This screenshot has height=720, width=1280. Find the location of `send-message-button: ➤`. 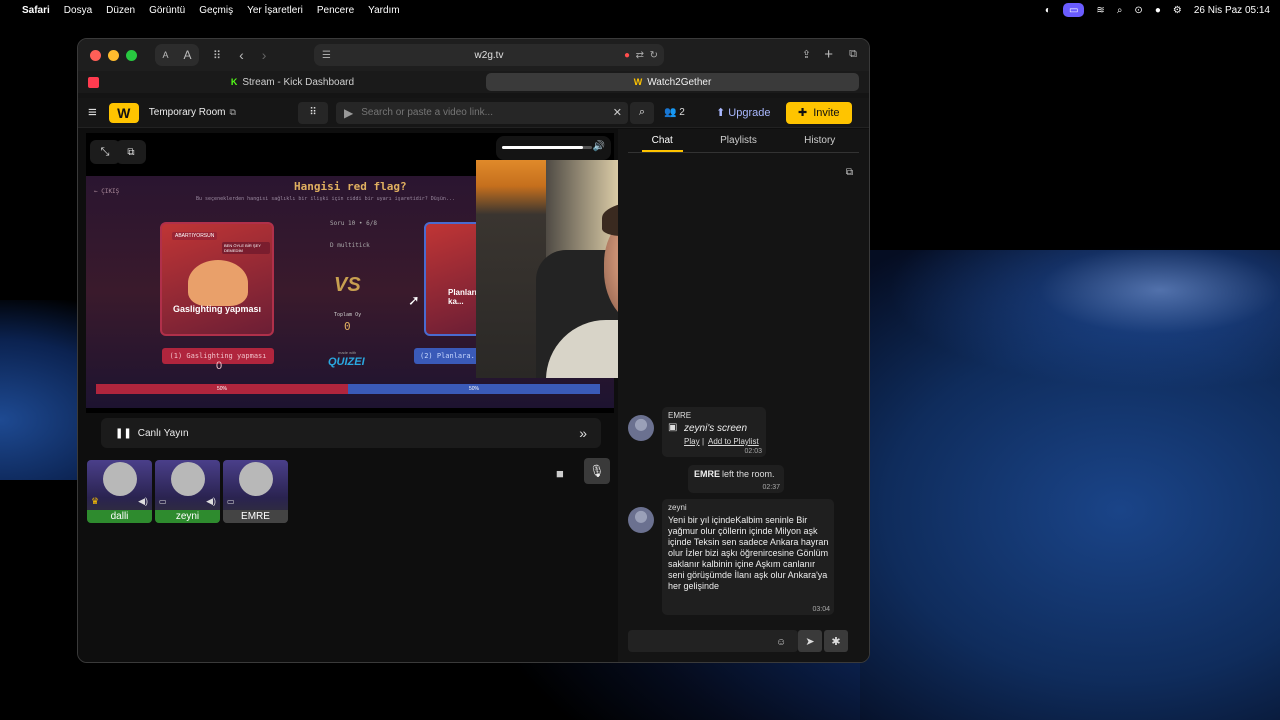

send-message-button: ➤ is located at coordinates (810, 641).